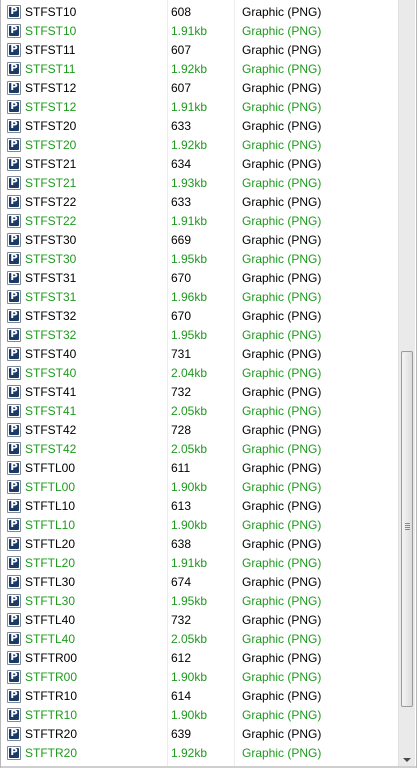 This screenshot has width=417, height=768. What do you see at coordinates (199, 410) in the screenshot?
I see `list-item: P STFST41 2.05kb Graphic (PNG)` at bounding box center [199, 410].